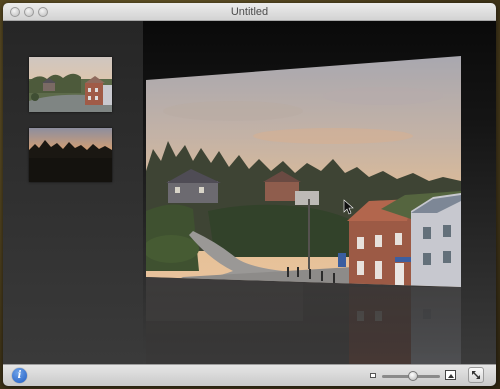  I want to click on large-image-icon, so click(450, 375).